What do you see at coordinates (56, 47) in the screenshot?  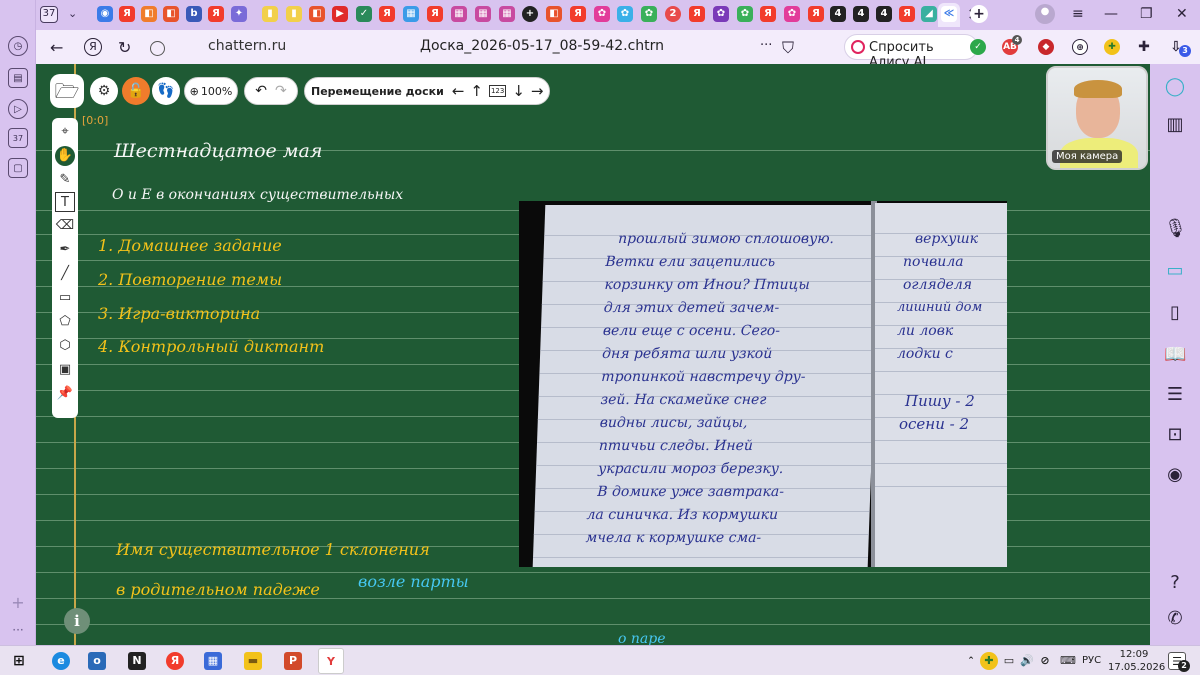 I see `back-button: ←` at bounding box center [56, 47].